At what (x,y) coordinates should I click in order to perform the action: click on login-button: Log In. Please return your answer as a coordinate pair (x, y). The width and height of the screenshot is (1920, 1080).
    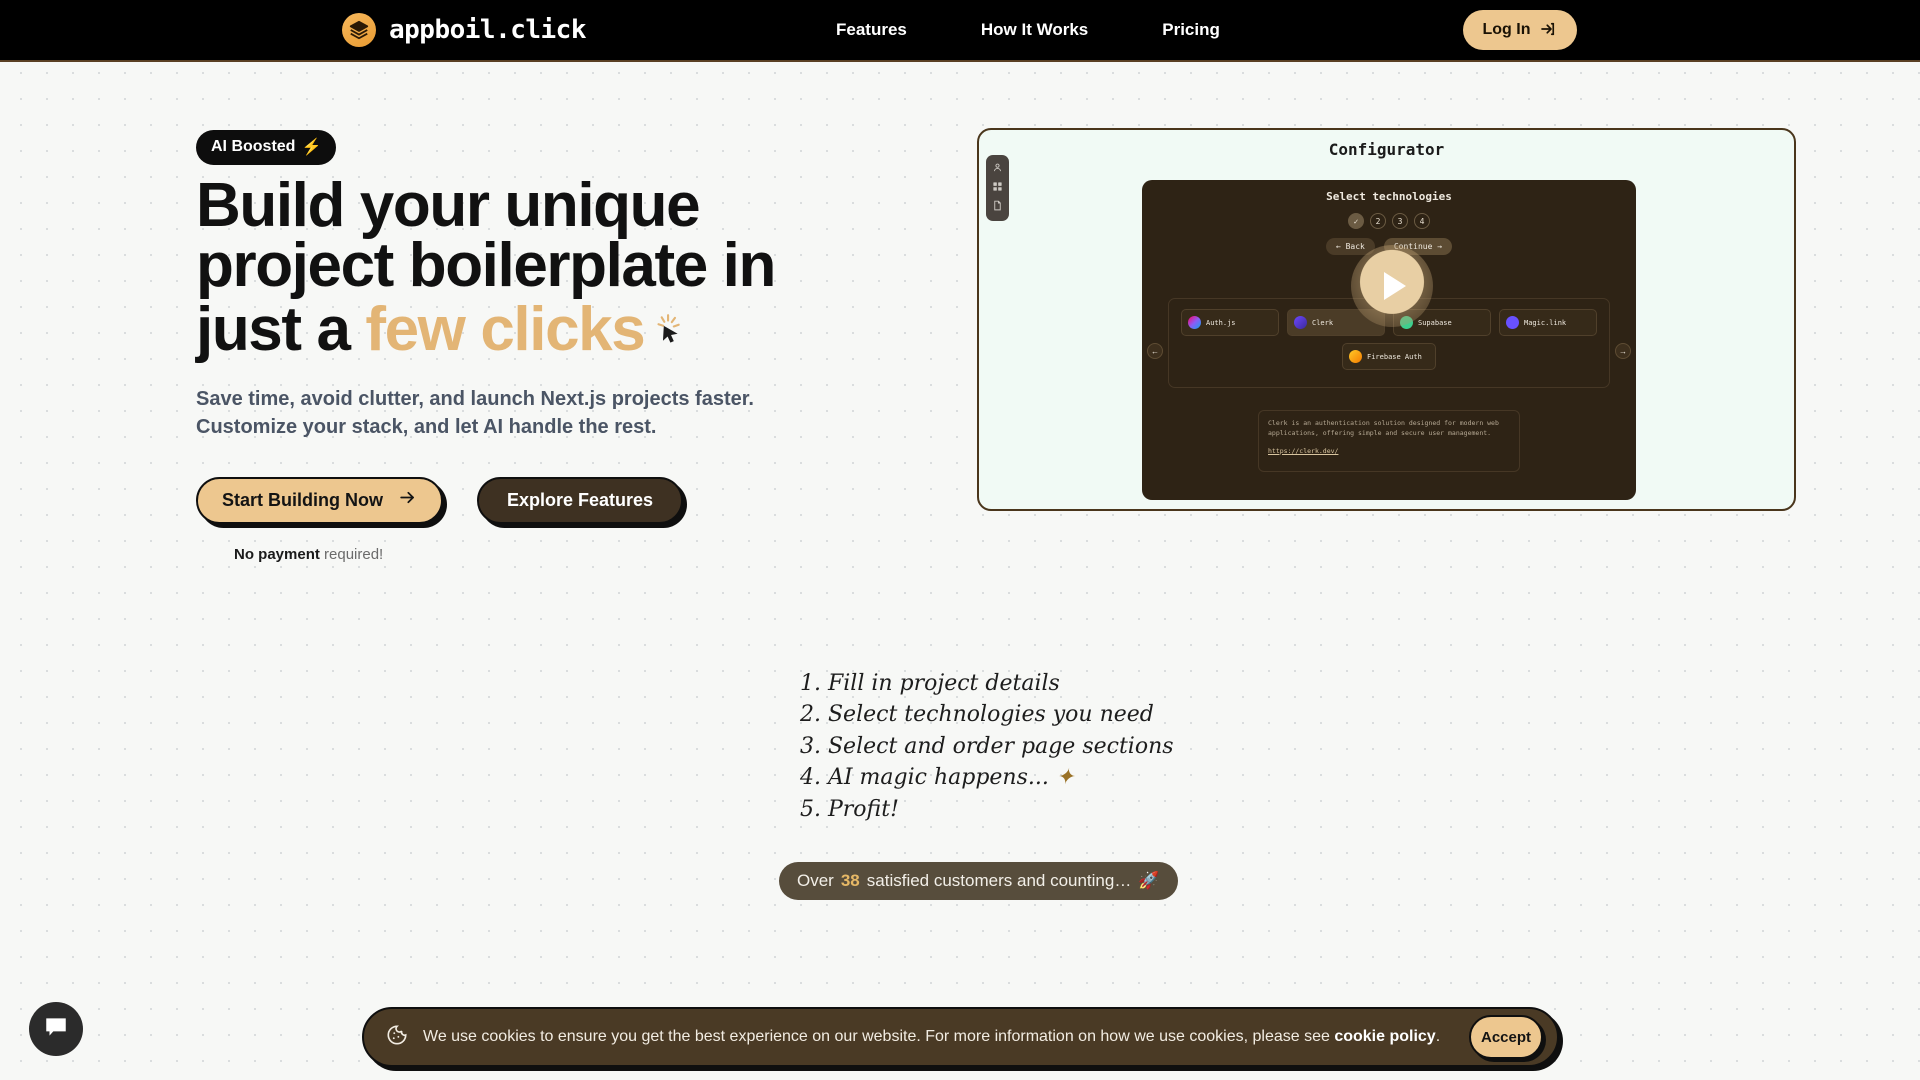
    Looking at the image, I should click on (1520, 30).